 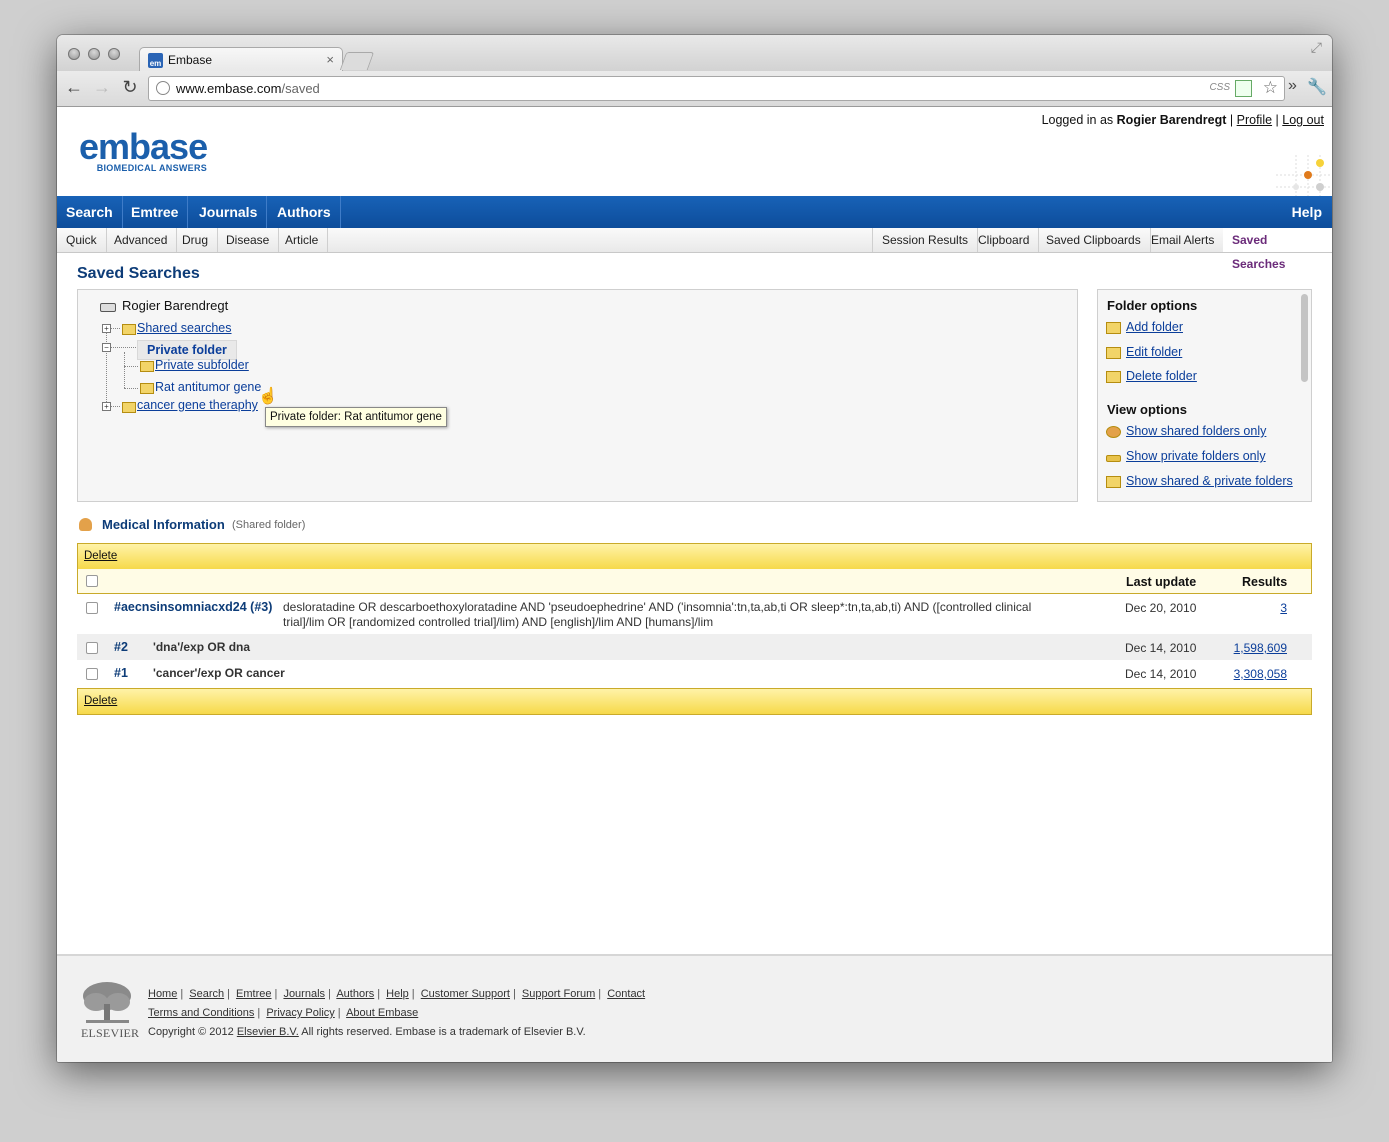 What do you see at coordinates (304, 994) in the screenshot?
I see `footer-journals-link: Journals` at bounding box center [304, 994].